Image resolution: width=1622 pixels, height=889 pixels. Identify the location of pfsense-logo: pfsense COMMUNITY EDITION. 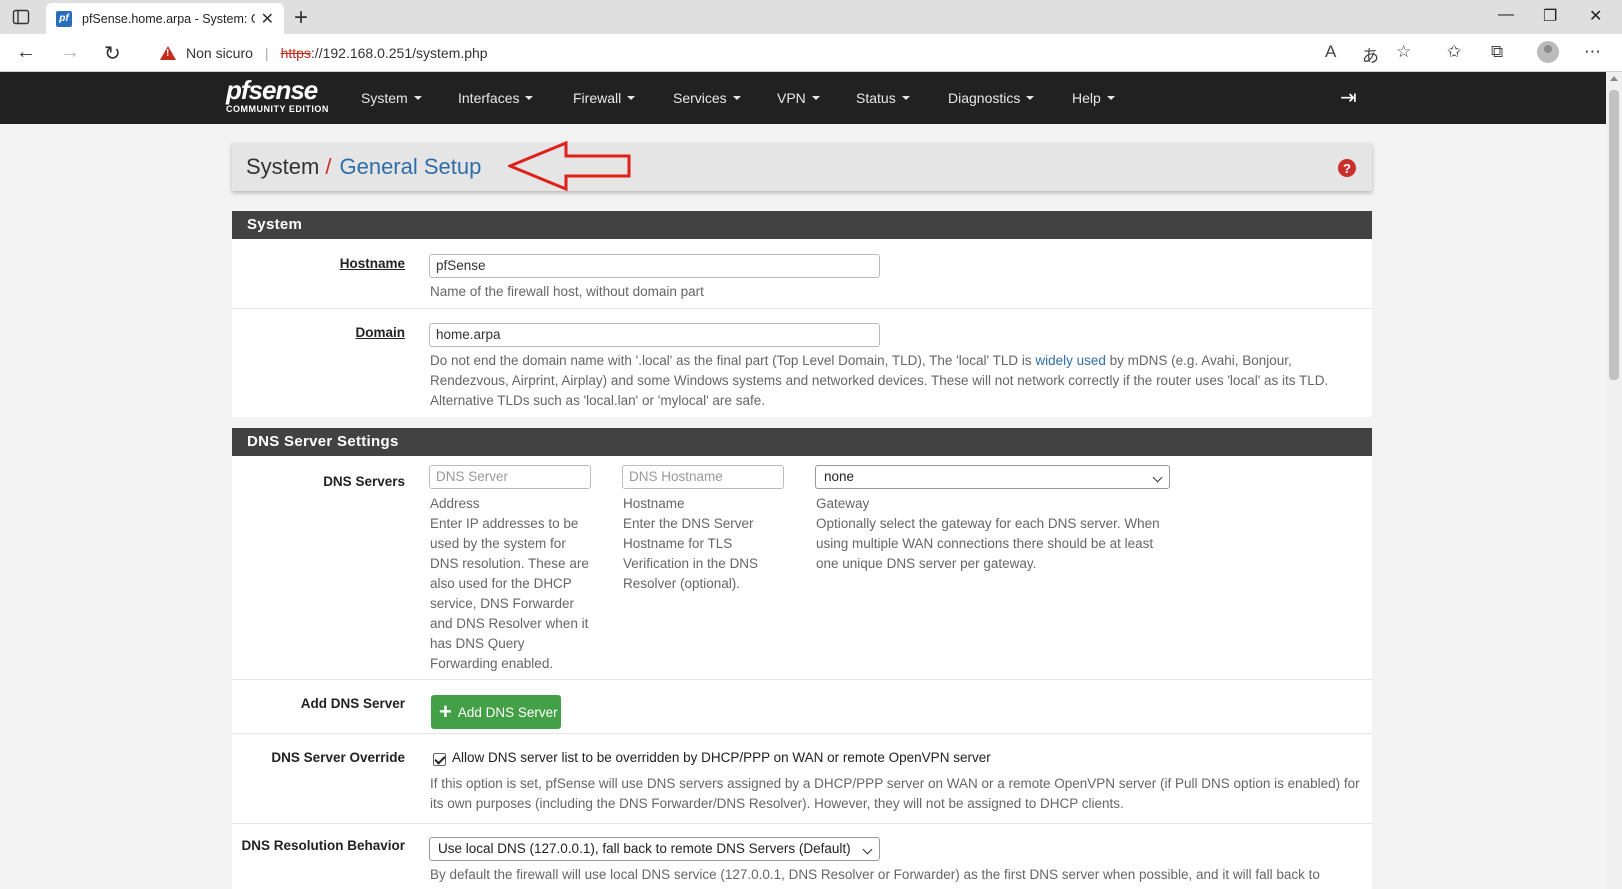
(277, 95).